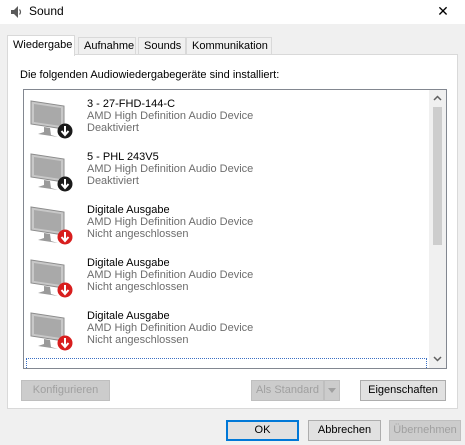 This screenshot has height=445, width=465. I want to click on configure-button: Konfigurieren, so click(65, 390).